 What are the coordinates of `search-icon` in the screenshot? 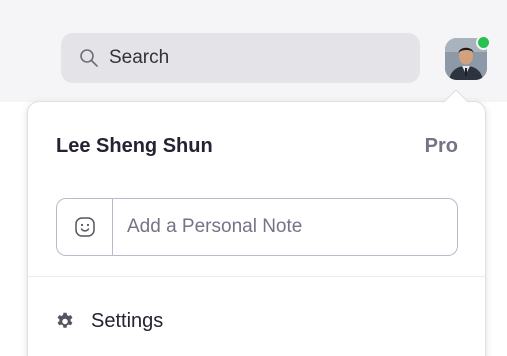 It's located at (89, 58).